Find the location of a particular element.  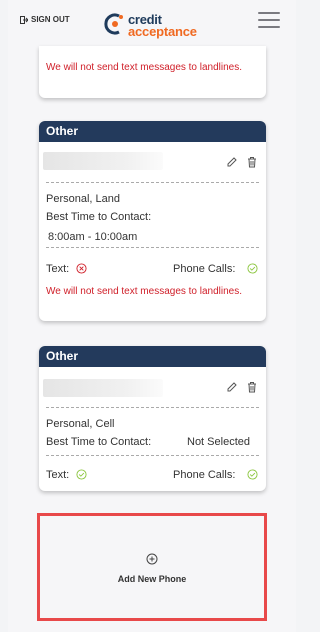

sign-out-icon is located at coordinates (24, 19).